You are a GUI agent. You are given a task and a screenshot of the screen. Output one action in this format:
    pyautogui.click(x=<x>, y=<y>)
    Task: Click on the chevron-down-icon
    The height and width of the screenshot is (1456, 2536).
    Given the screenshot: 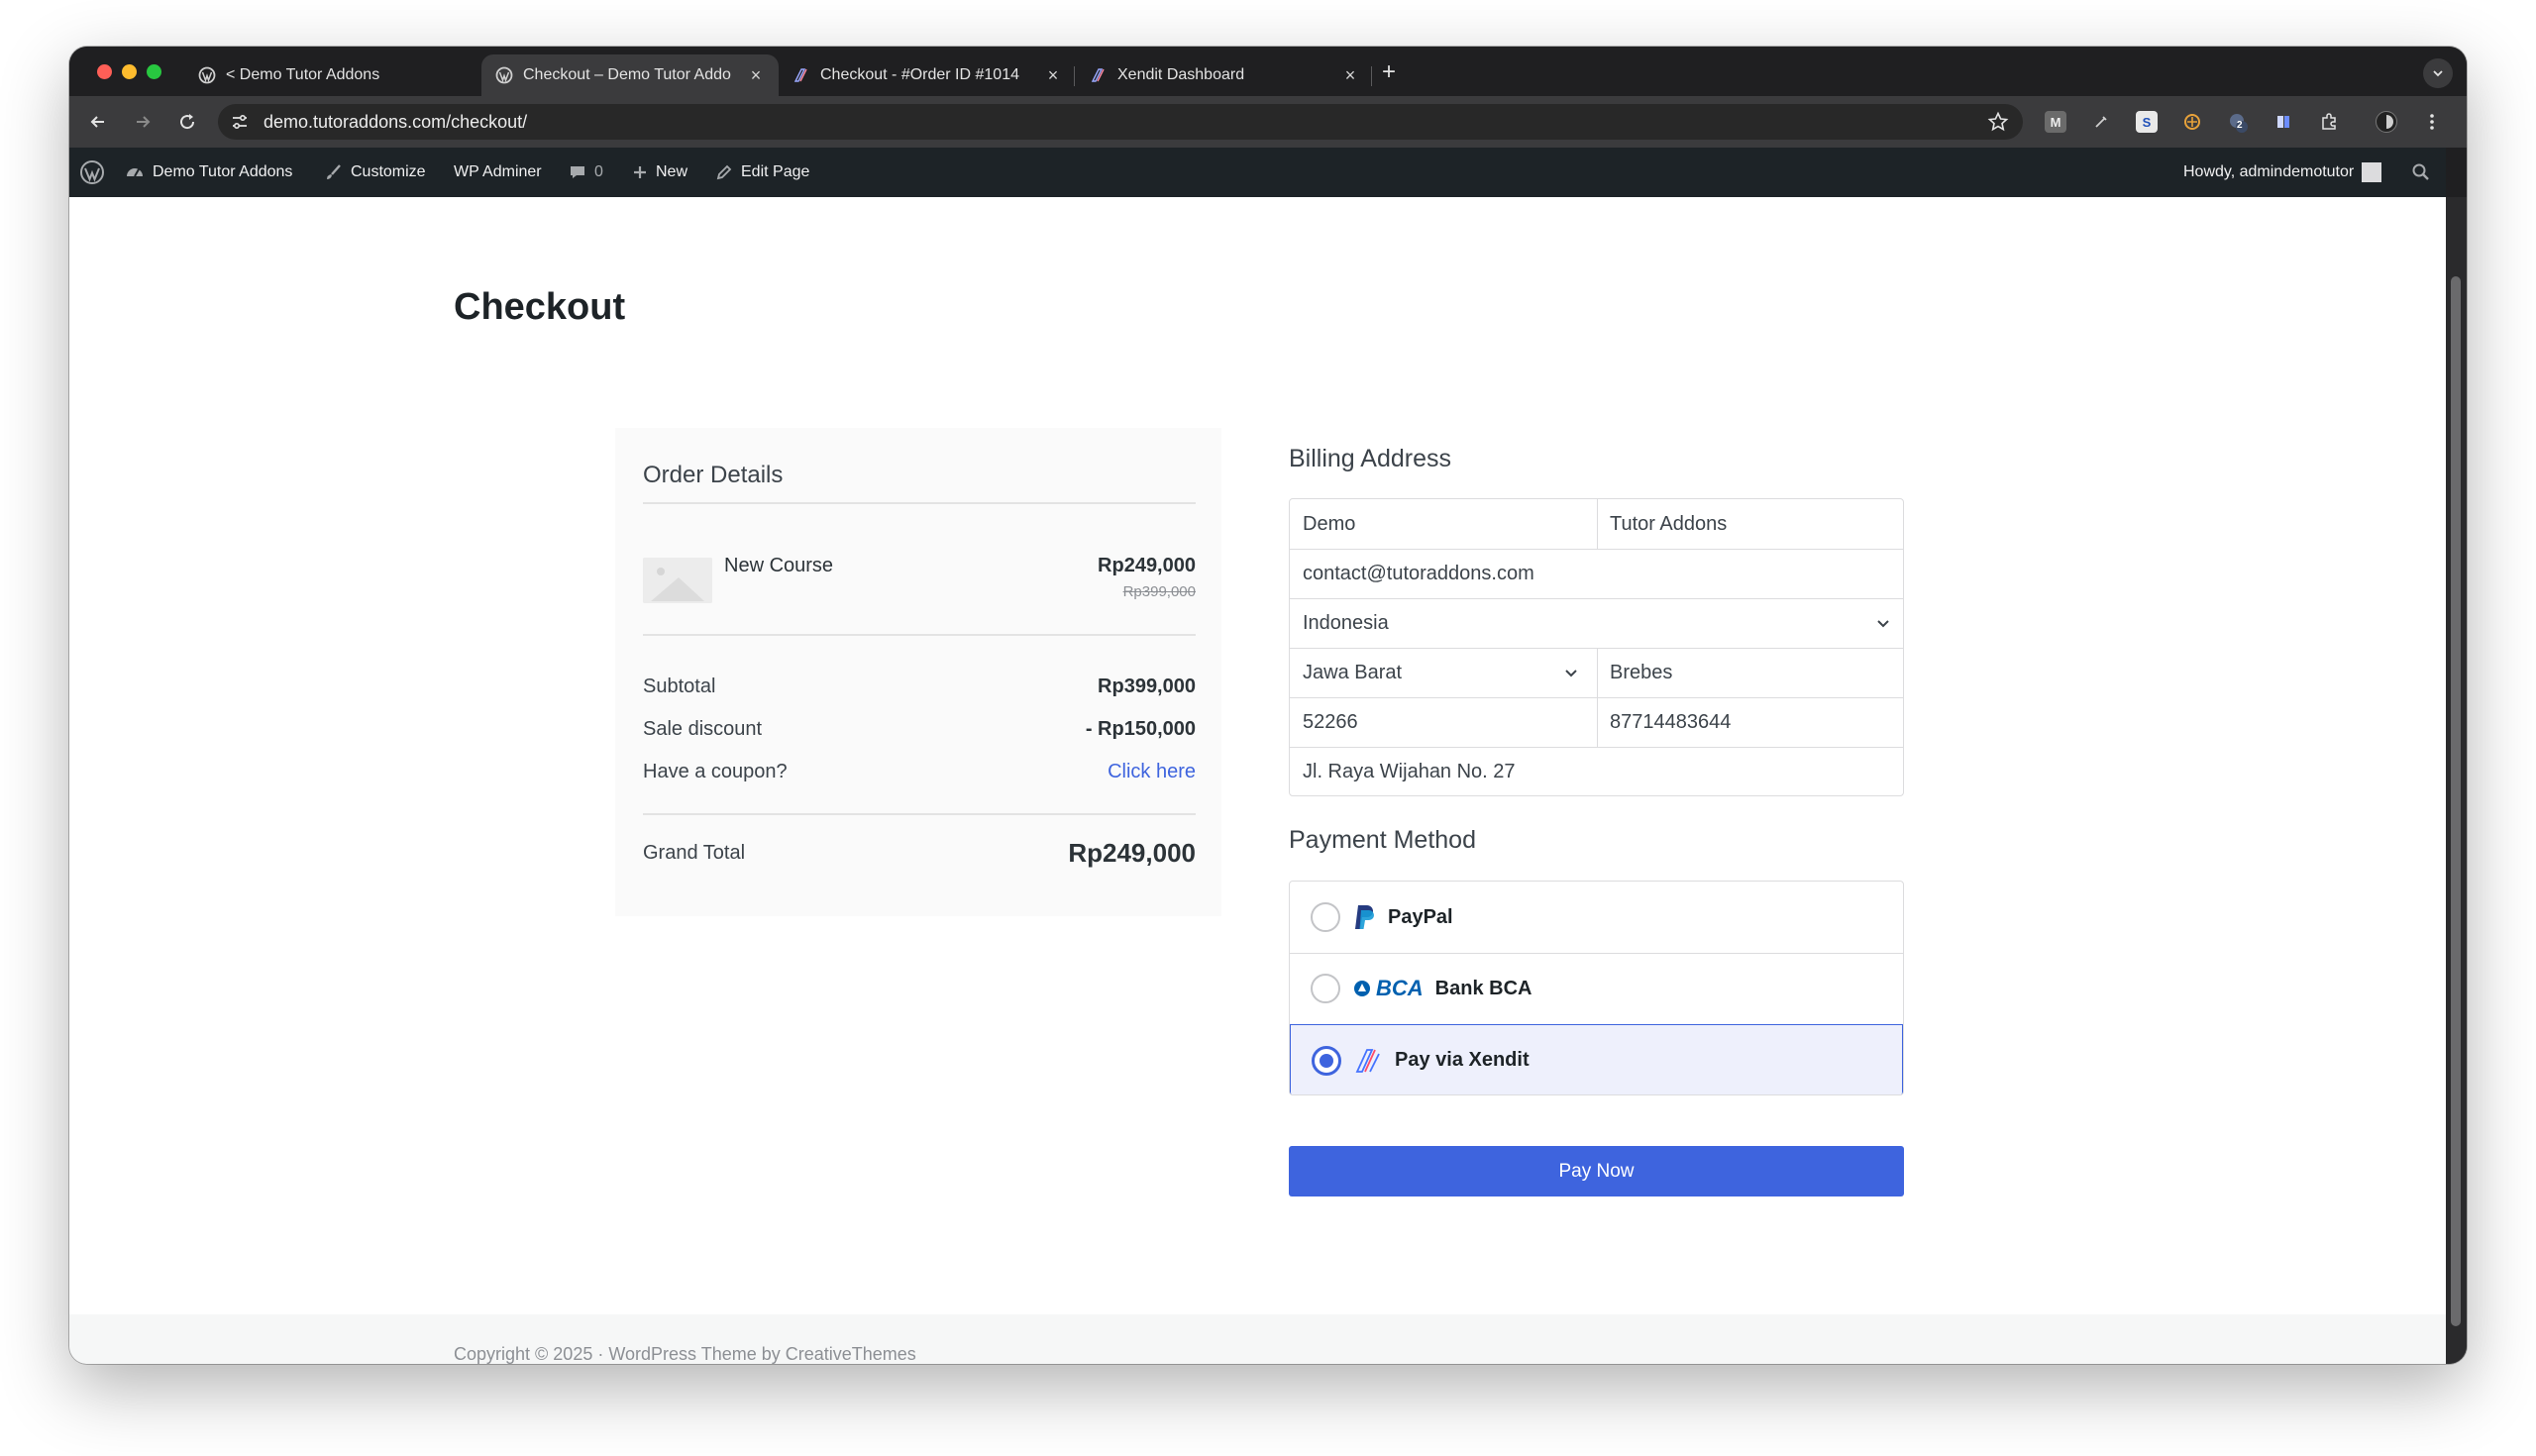 What is the action you would take?
    pyautogui.click(x=2438, y=73)
    